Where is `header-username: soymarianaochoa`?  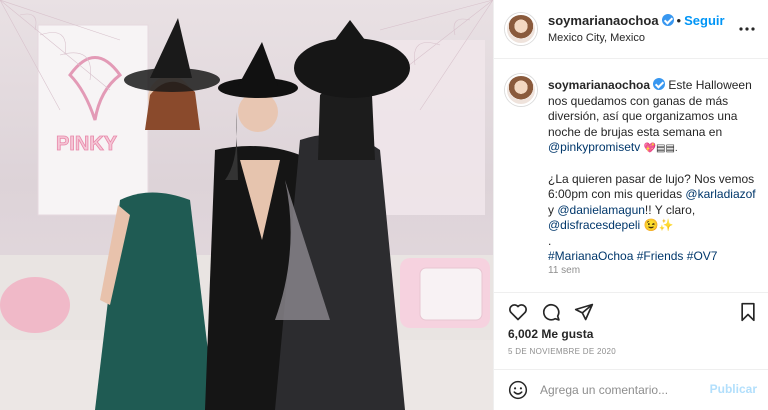 header-username: soymarianaochoa is located at coordinates (603, 20).